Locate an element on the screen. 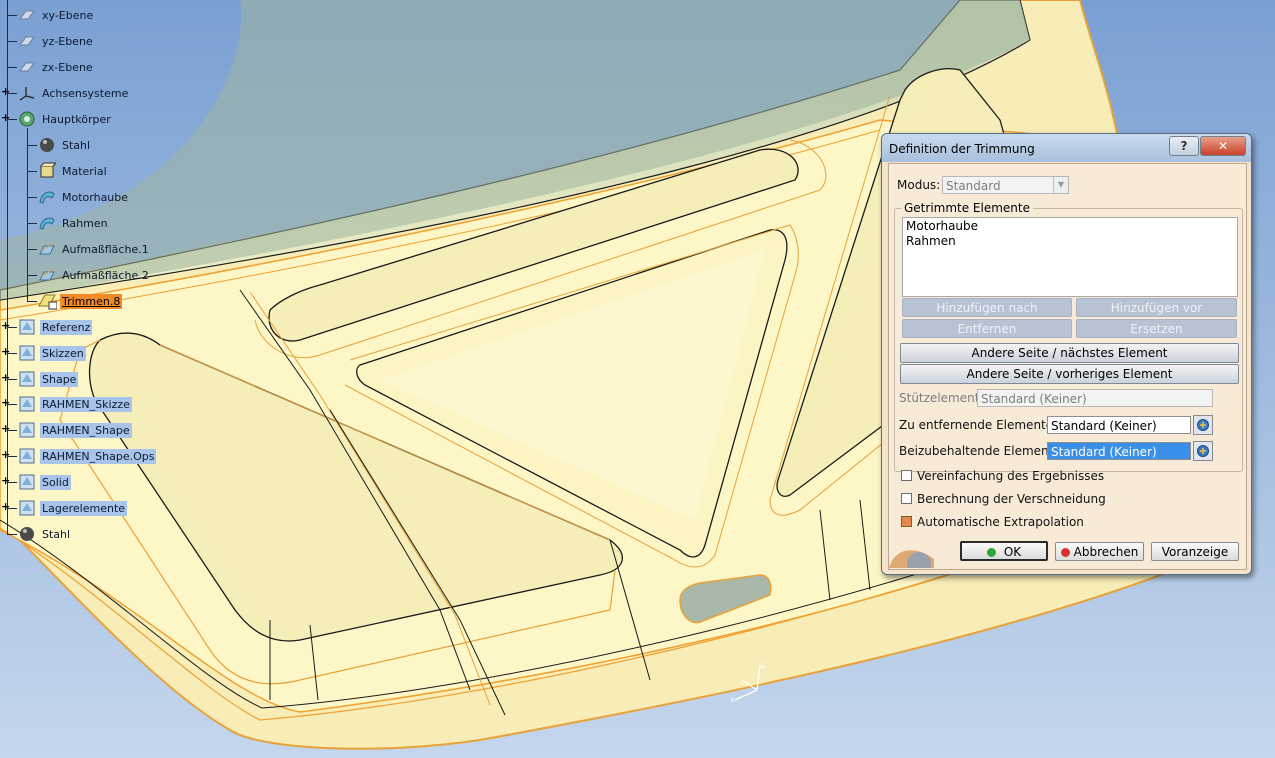  intersection-checkbox is located at coordinates (906, 498).